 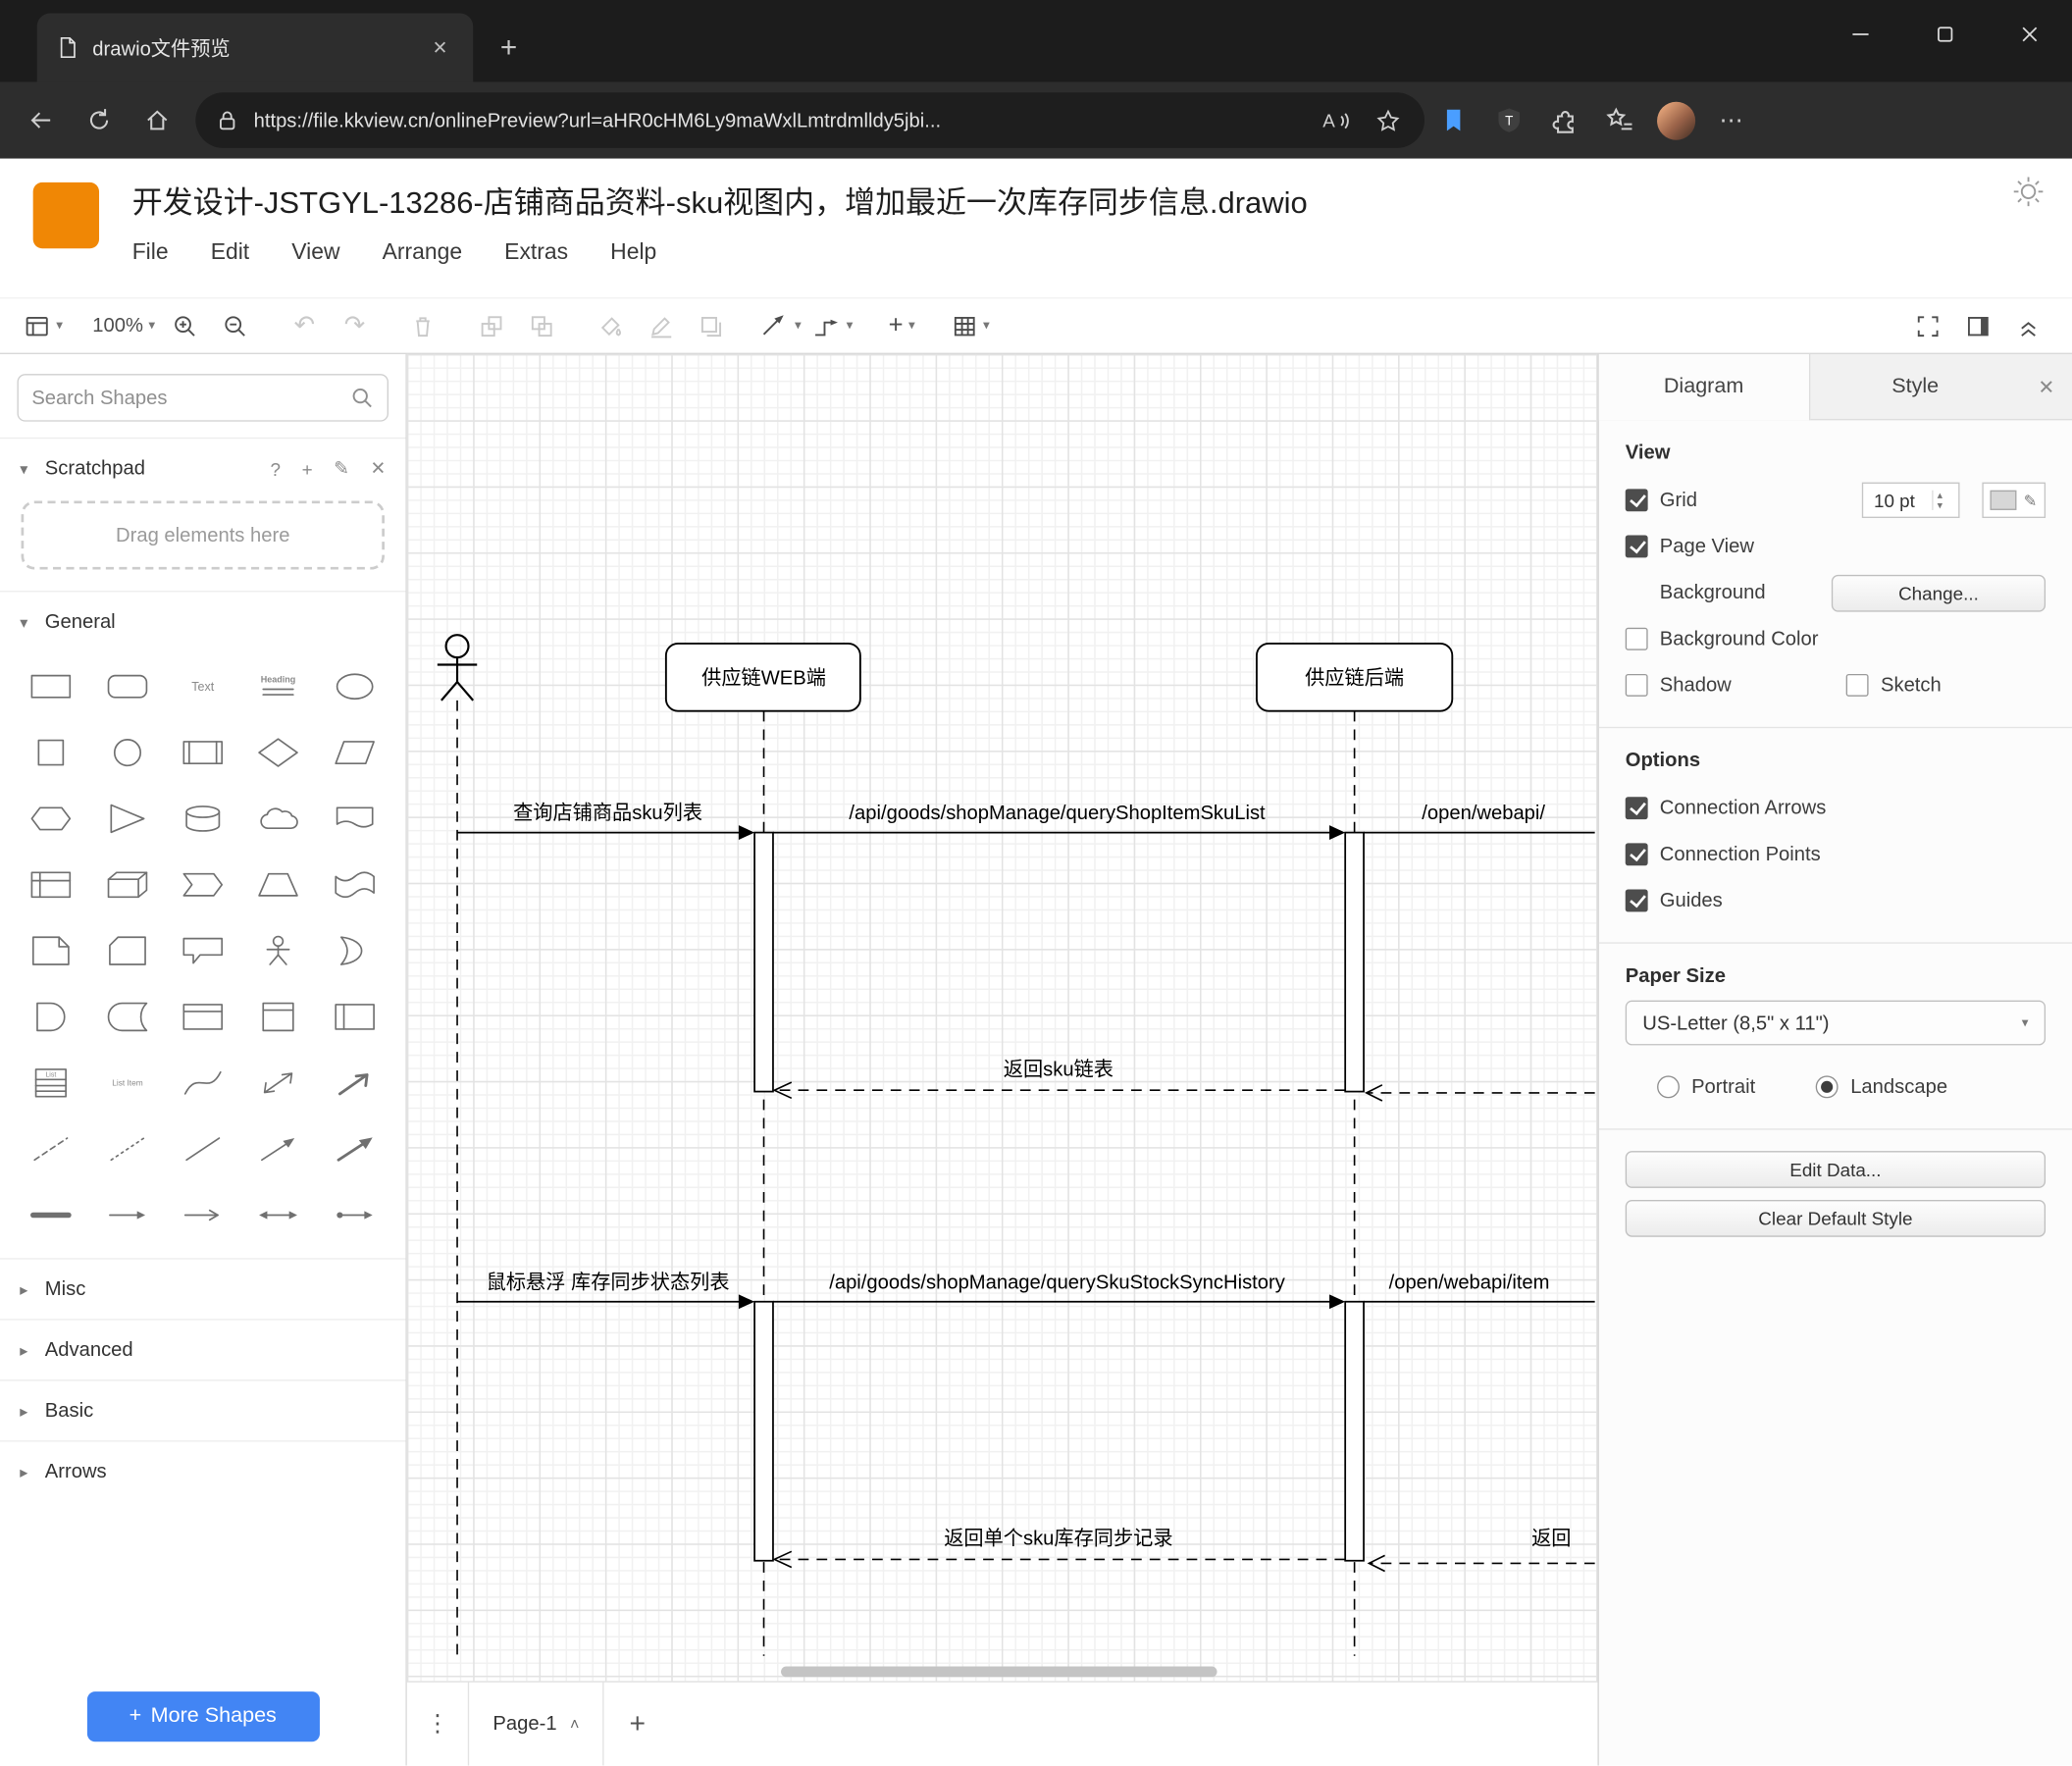 I want to click on back-button, so click(x=41, y=121).